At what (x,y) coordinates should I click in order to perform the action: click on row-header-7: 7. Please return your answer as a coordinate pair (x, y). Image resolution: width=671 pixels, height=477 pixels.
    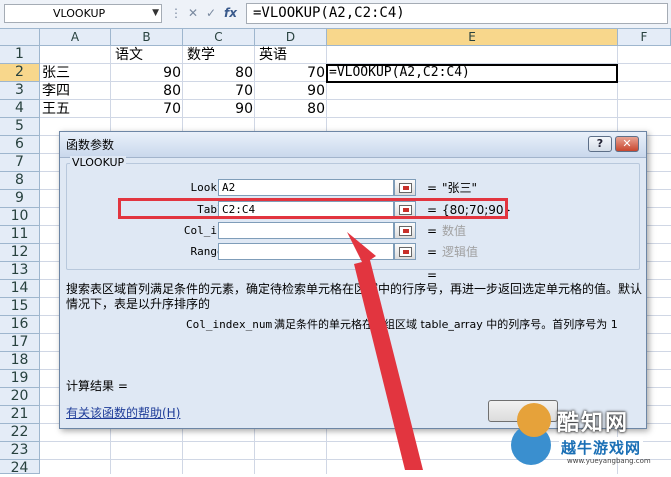
    Looking at the image, I should click on (20, 163).